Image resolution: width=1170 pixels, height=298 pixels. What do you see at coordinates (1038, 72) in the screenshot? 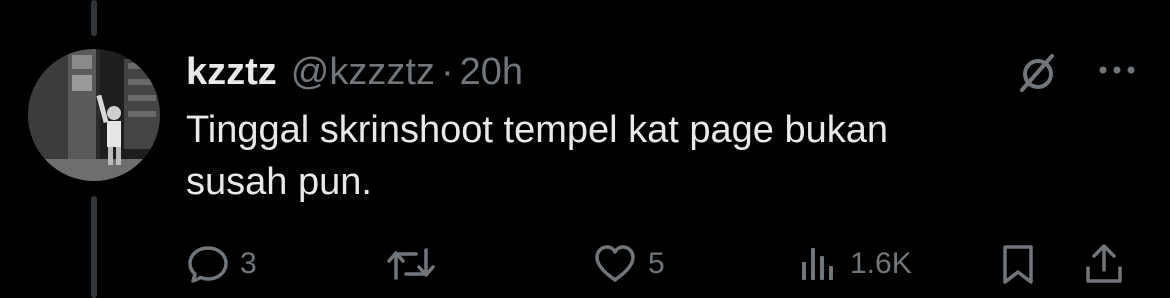
I see `grok-icon` at bounding box center [1038, 72].